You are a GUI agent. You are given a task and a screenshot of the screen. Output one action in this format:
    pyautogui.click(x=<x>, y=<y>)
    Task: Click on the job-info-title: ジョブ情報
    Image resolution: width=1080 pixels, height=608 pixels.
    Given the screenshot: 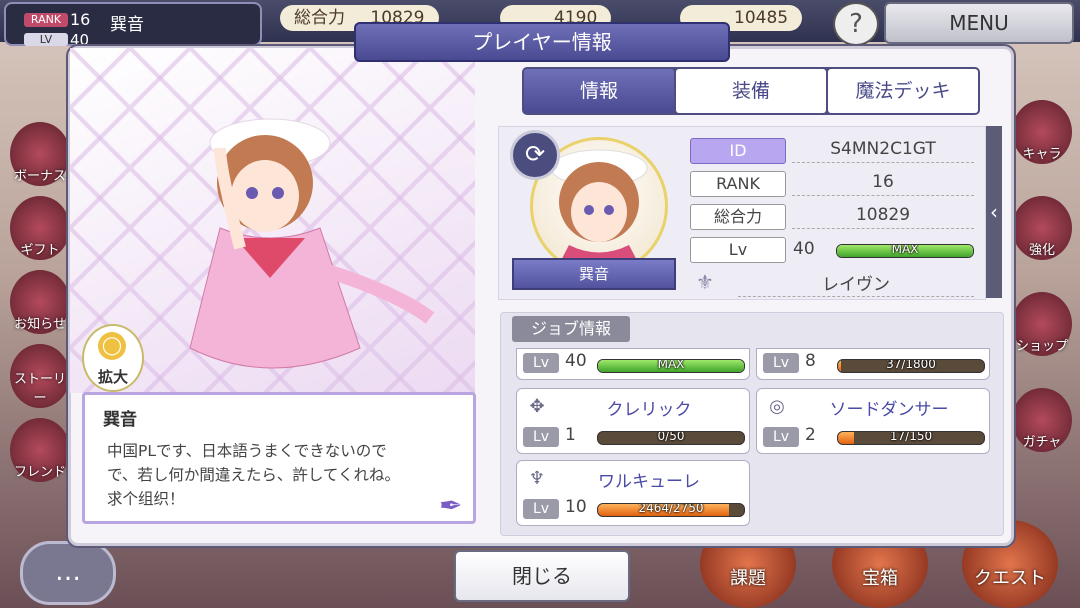 What is the action you would take?
    pyautogui.click(x=571, y=329)
    